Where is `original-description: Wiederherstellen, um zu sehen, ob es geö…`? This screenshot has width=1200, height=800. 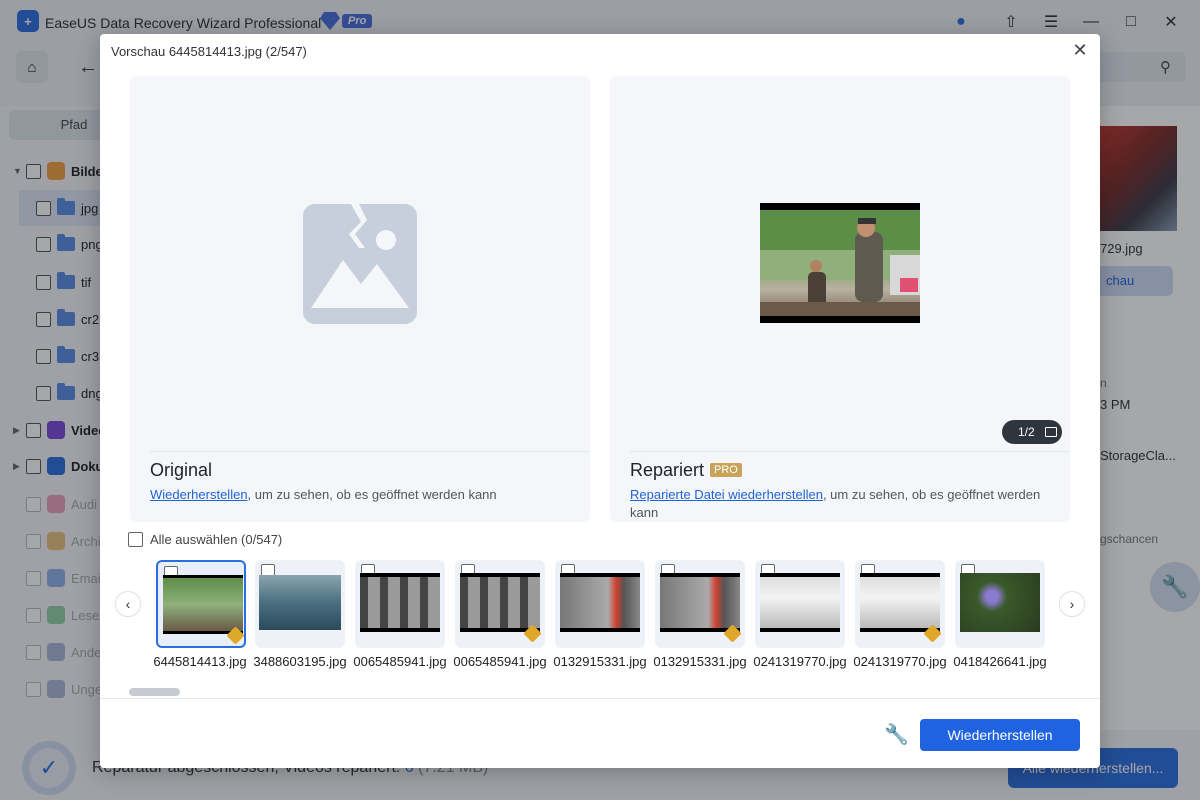 original-description: Wiederherstellen, um zu sehen, ob es geö… is located at coordinates (365, 495).